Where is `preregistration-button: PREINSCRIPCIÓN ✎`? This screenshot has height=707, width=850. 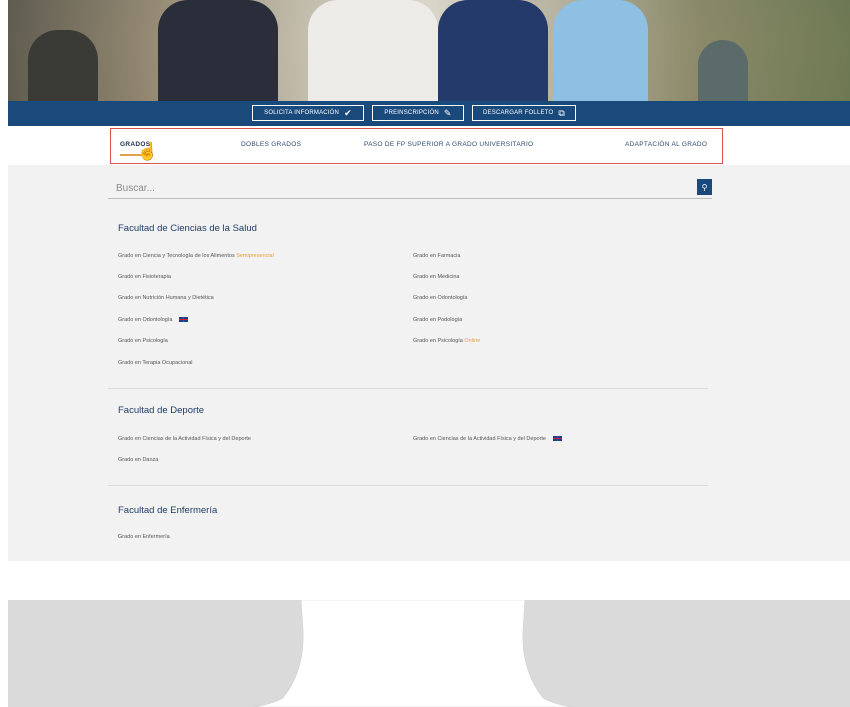 preregistration-button: PREINSCRIPCIÓN ✎ is located at coordinates (418, 113).